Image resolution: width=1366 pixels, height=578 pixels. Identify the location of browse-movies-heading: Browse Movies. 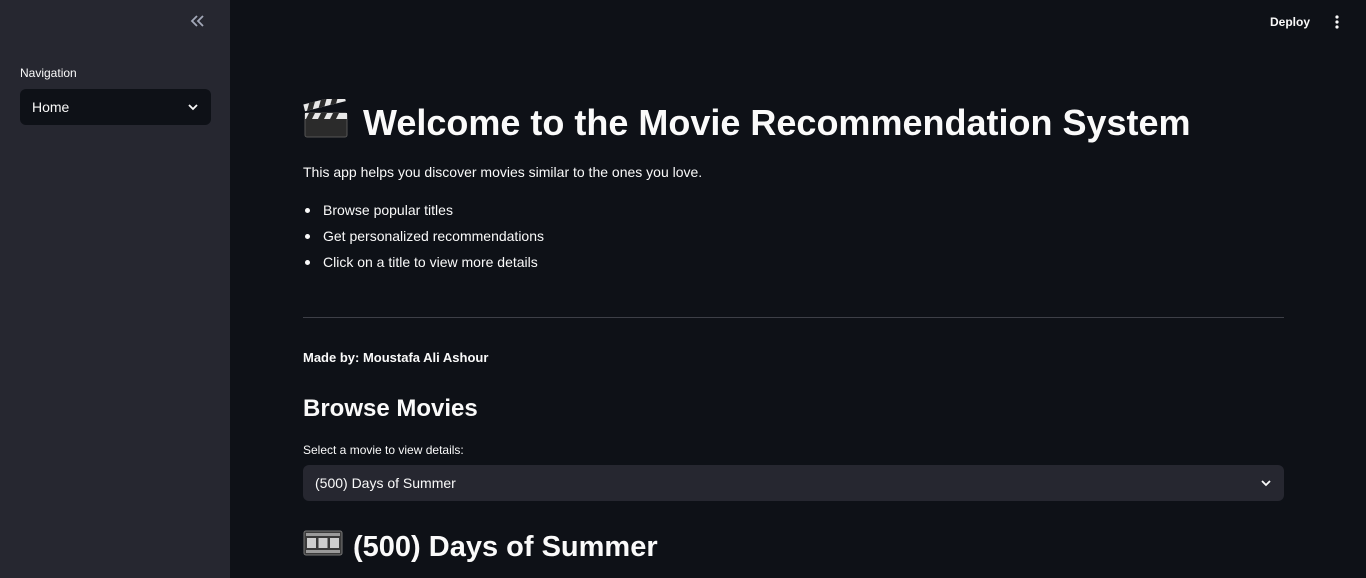
(390, 408).